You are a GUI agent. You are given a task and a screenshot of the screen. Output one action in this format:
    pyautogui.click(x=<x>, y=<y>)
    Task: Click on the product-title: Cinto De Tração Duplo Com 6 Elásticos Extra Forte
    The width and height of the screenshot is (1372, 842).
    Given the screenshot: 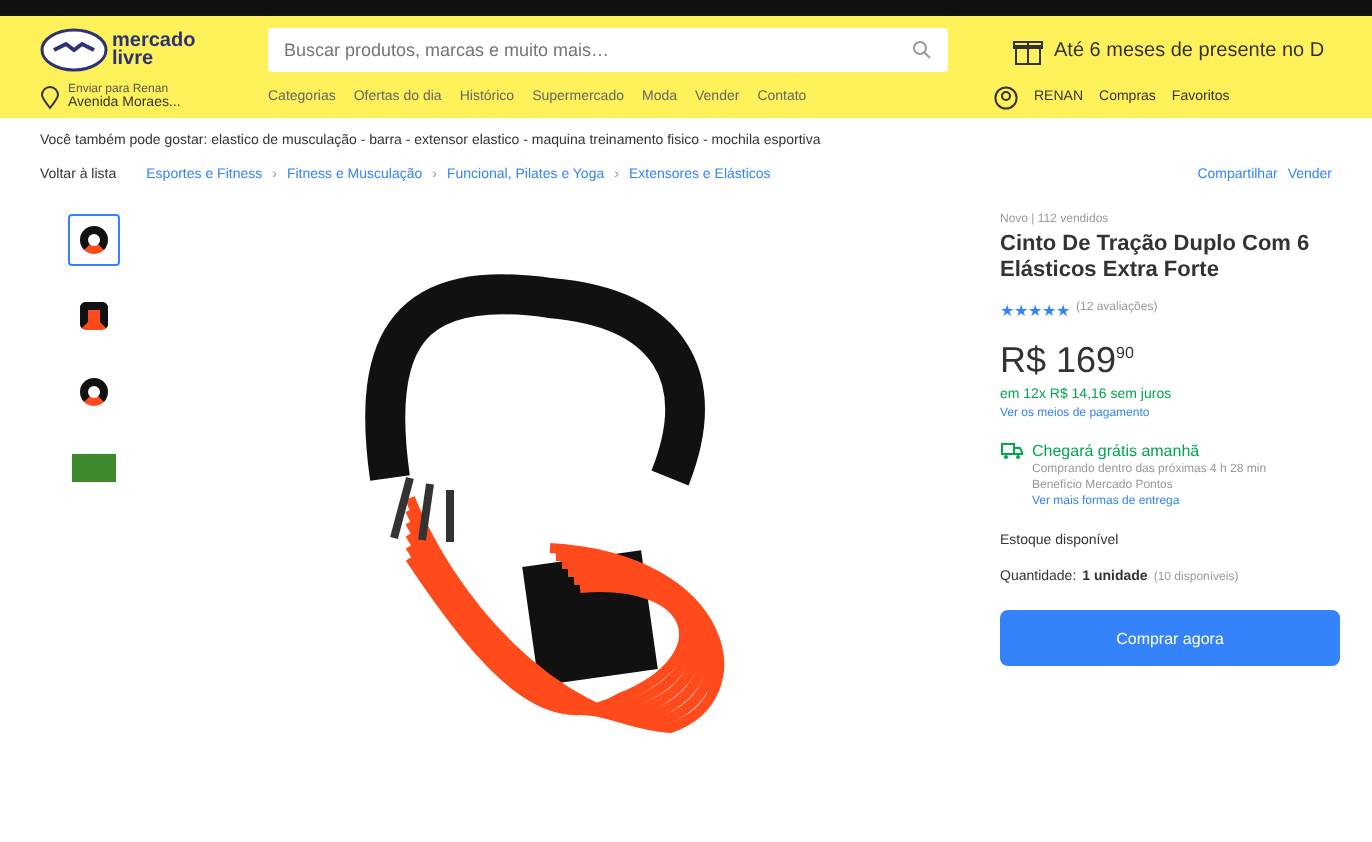 What is the action you would take?
    pyautogui.click(x=1156, y=258)
    